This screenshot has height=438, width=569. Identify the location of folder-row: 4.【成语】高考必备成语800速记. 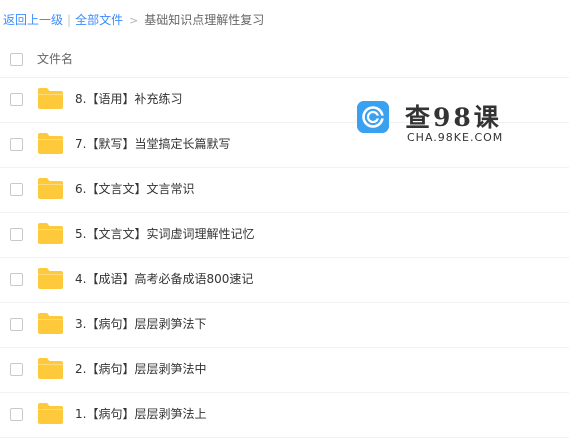
(284, 280).